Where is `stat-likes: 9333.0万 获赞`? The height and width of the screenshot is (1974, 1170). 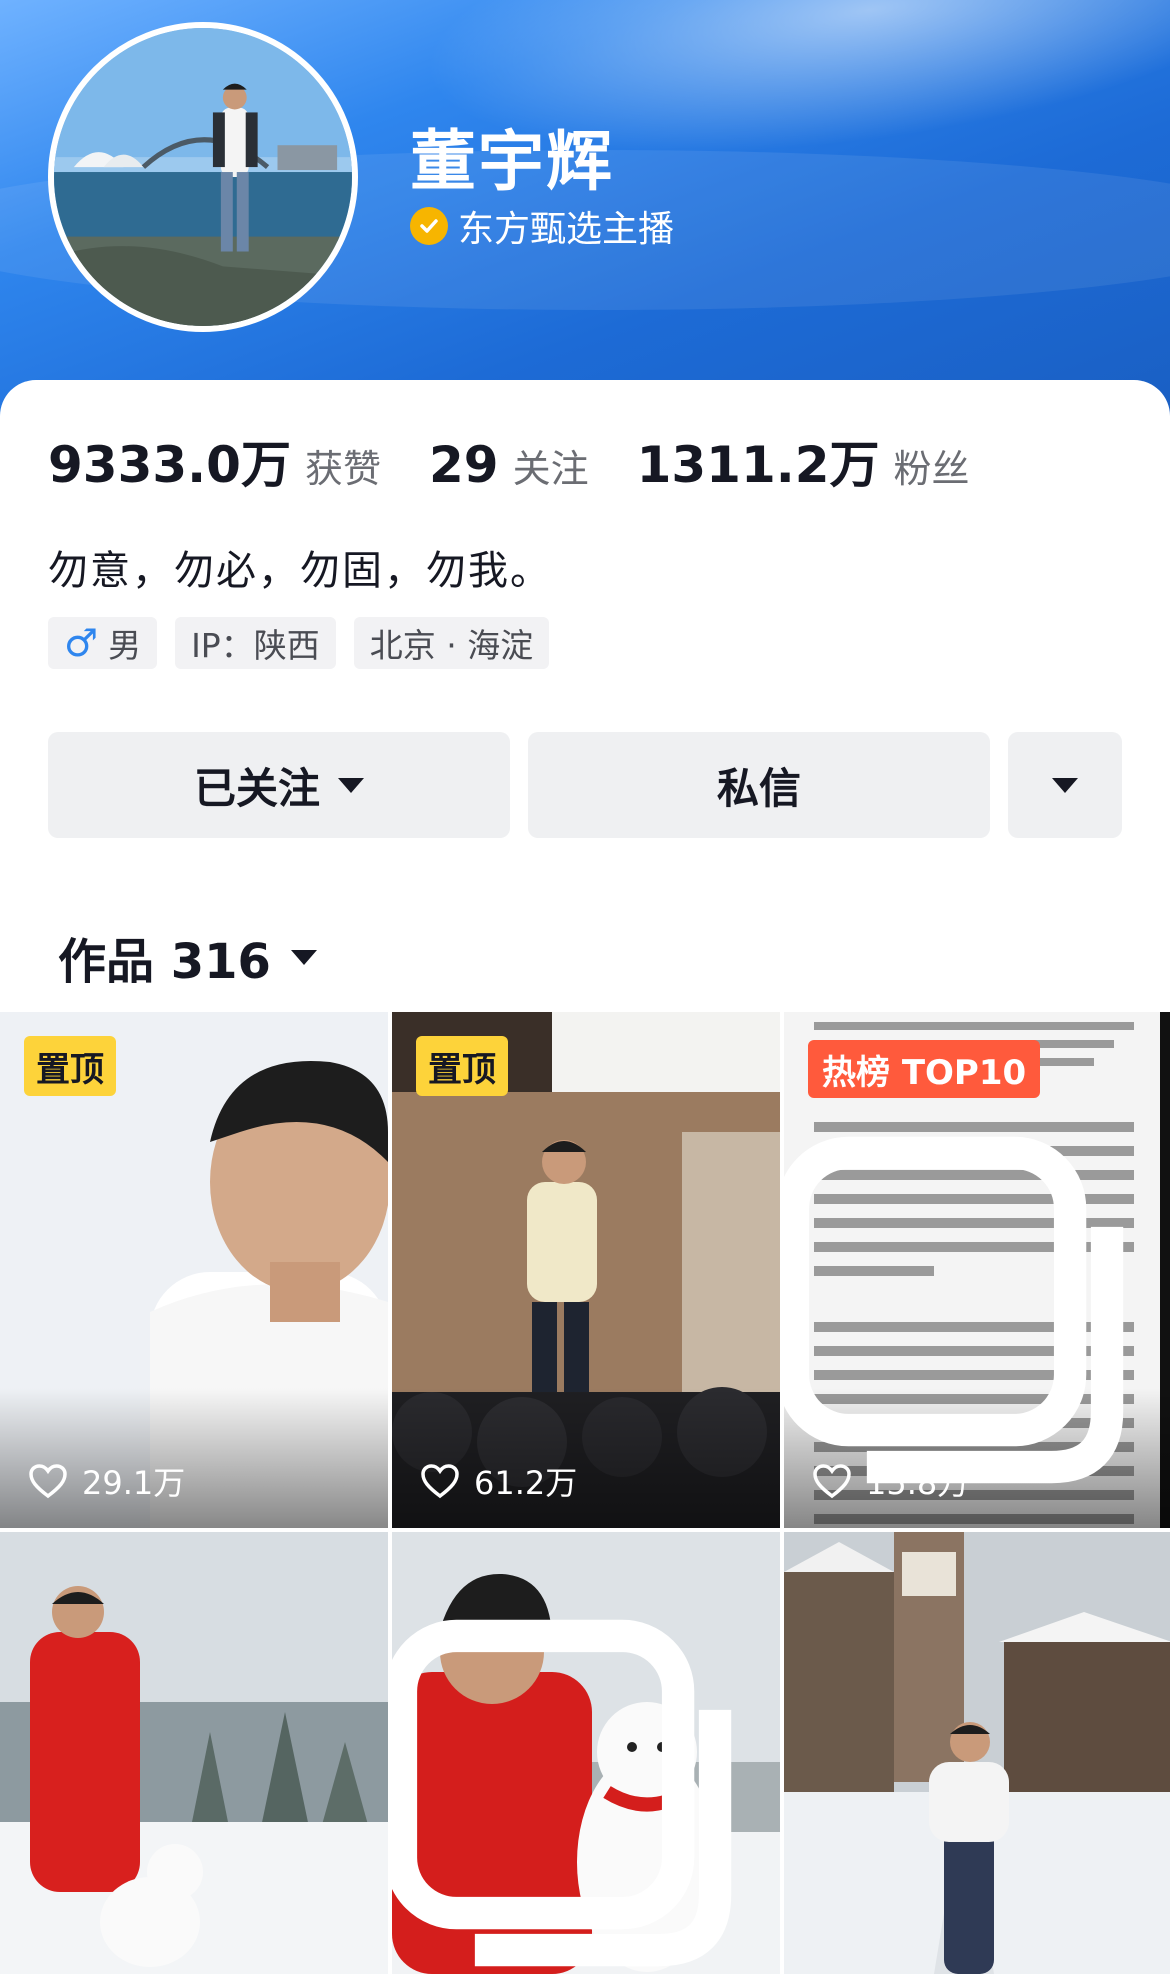
stat-likes: 9333.0万 获赞 is located at coordinates (214, 461).